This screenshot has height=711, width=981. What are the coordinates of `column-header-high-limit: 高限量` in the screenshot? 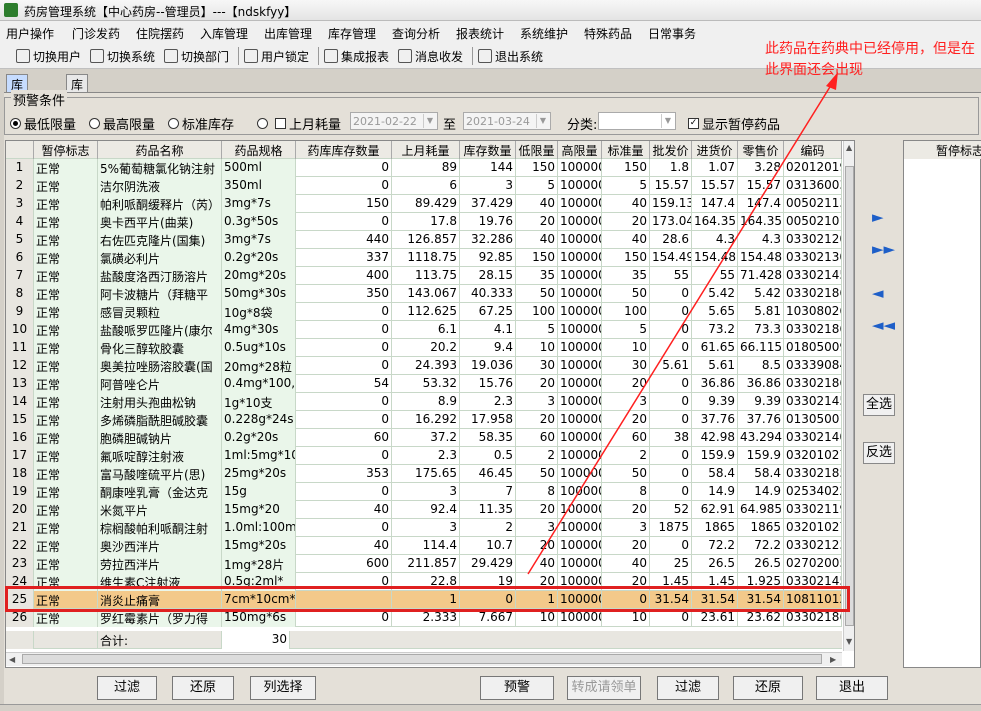 It's located at (580, 150).